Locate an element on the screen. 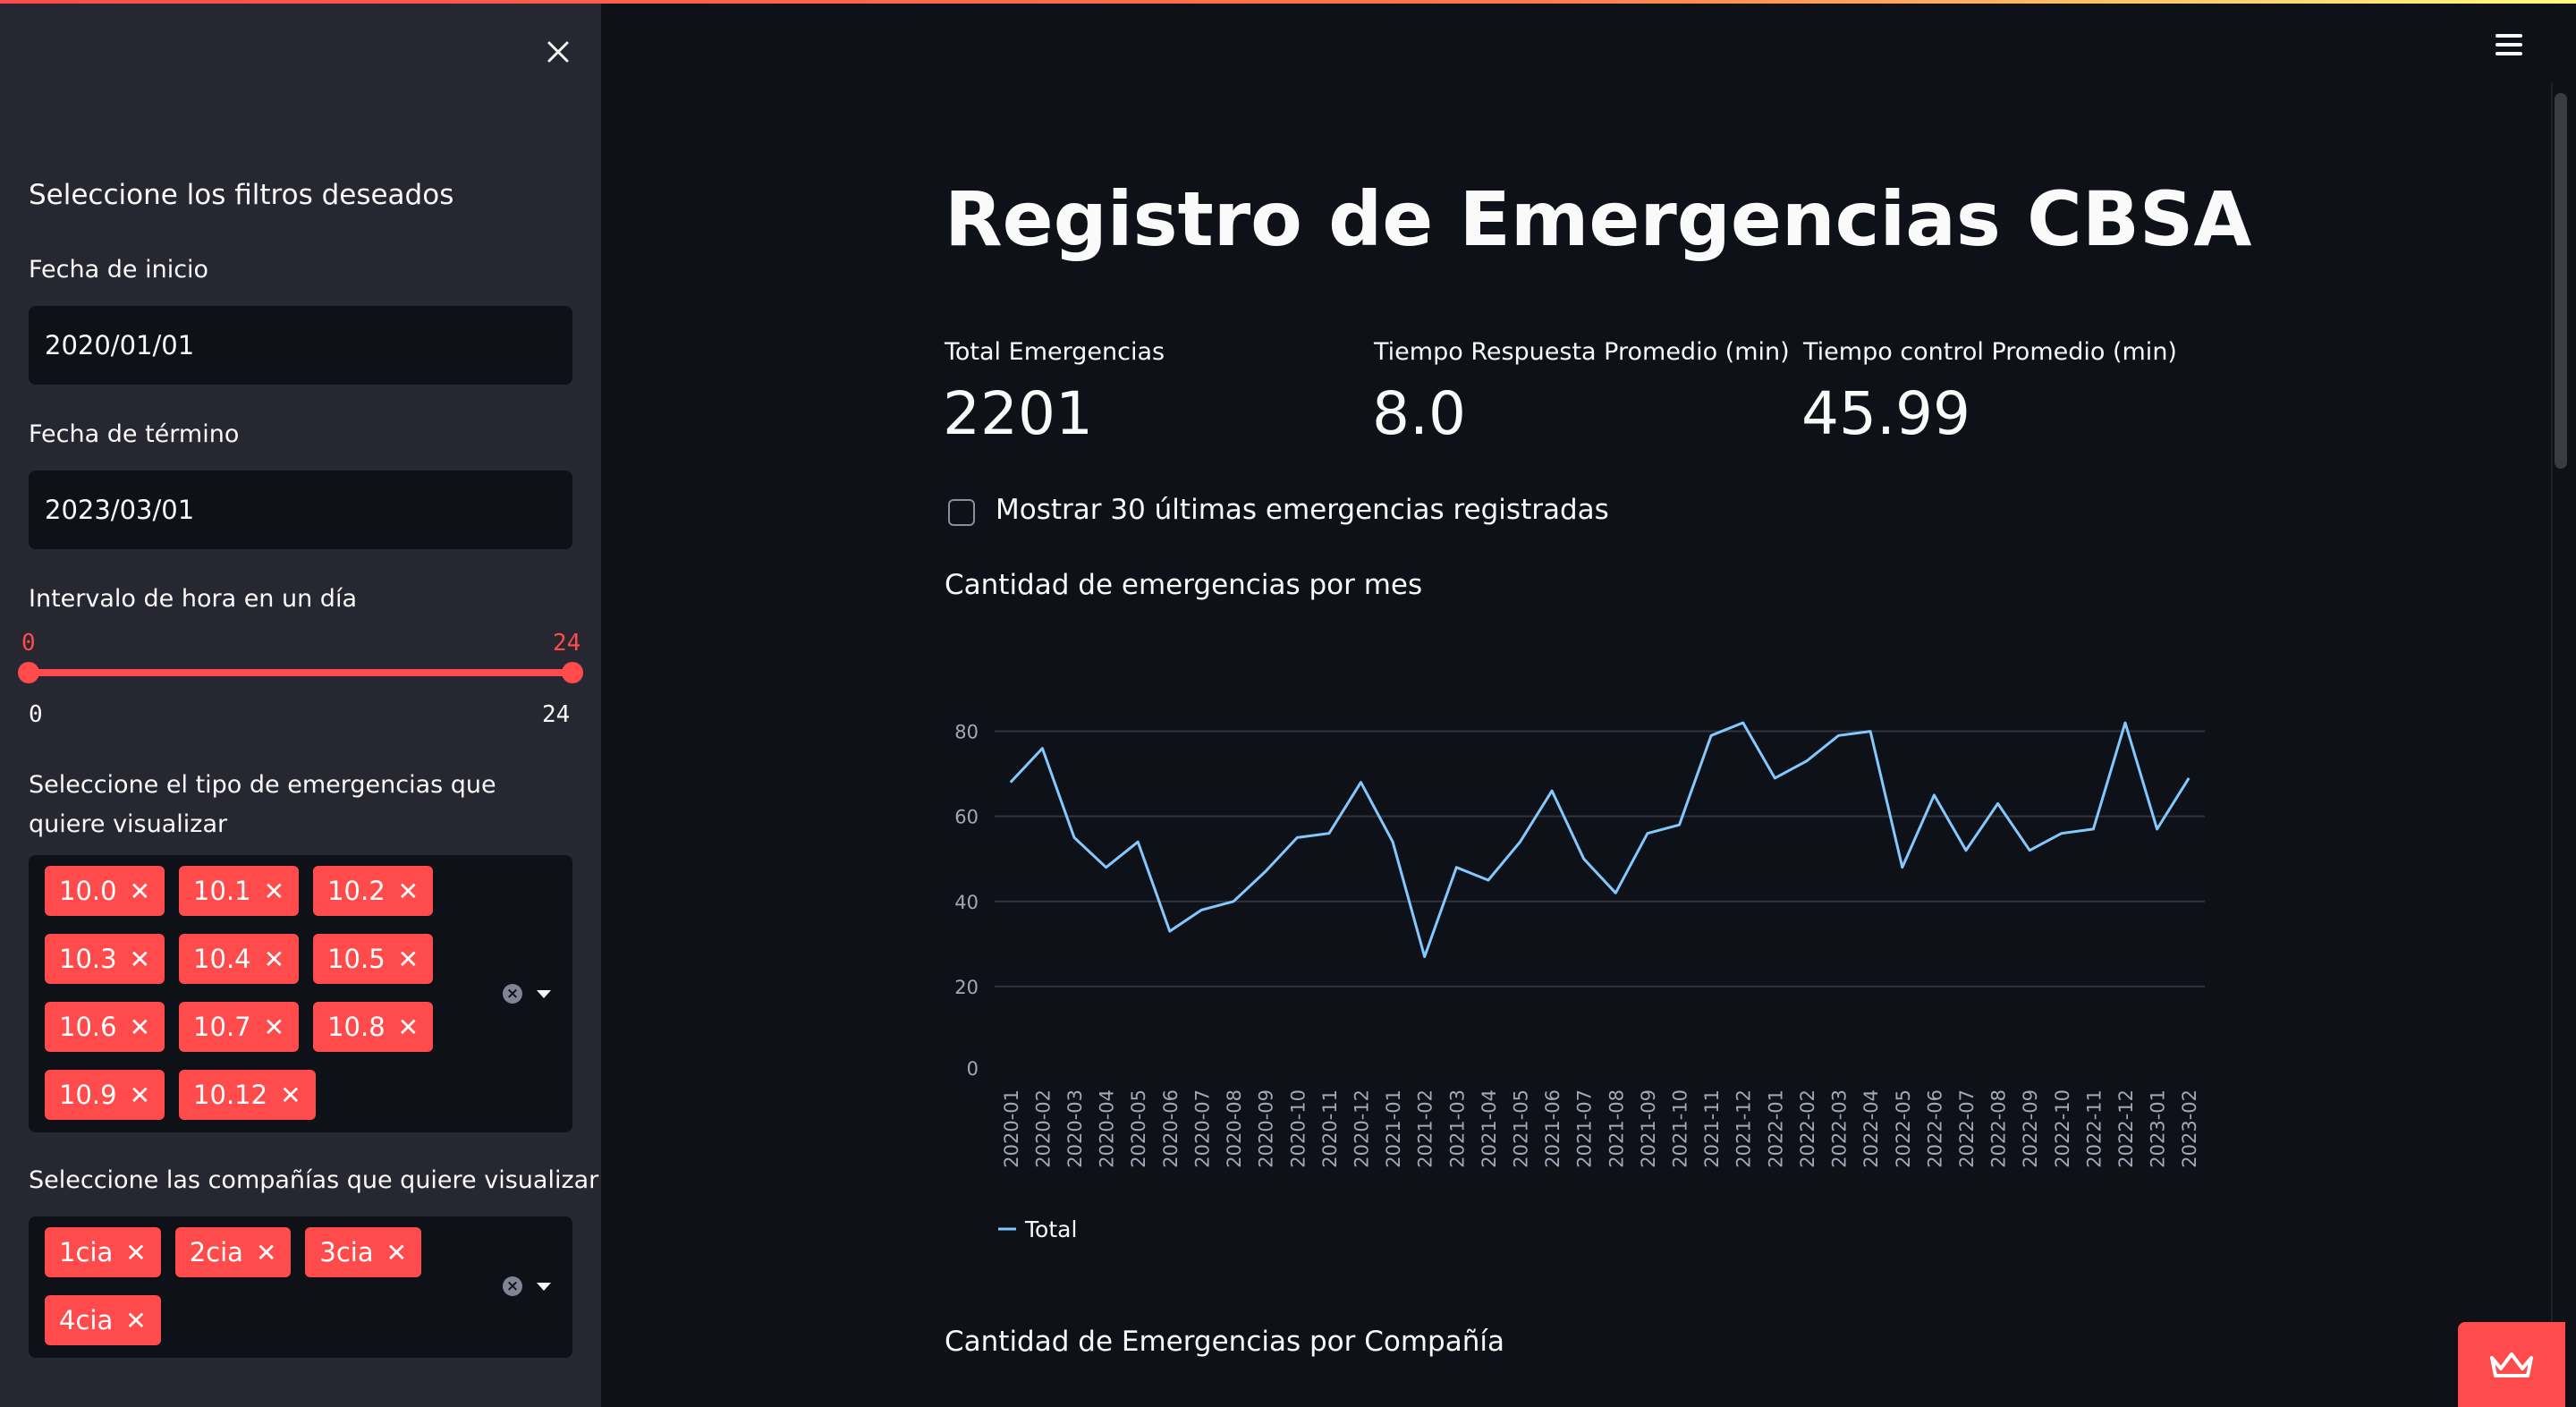 The image size is (2576, 1407). x-tick-label: 2020-03 is located at coordinates (1075, 1128).